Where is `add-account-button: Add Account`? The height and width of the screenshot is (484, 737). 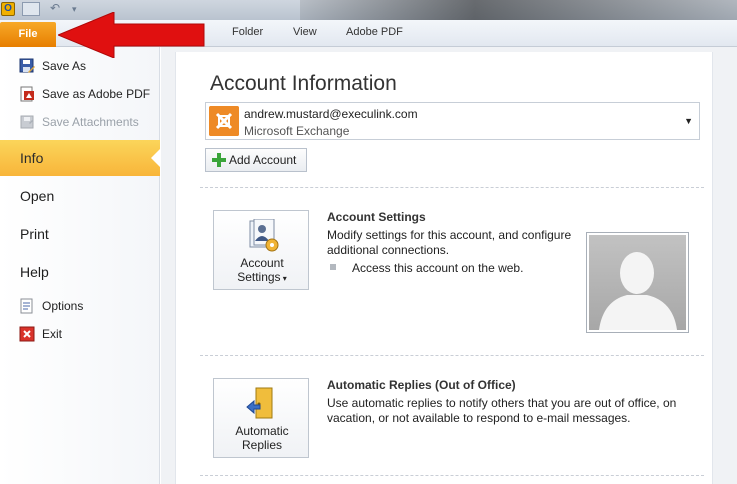 add-account-button: Add Account is located at coordinates (256, 160).